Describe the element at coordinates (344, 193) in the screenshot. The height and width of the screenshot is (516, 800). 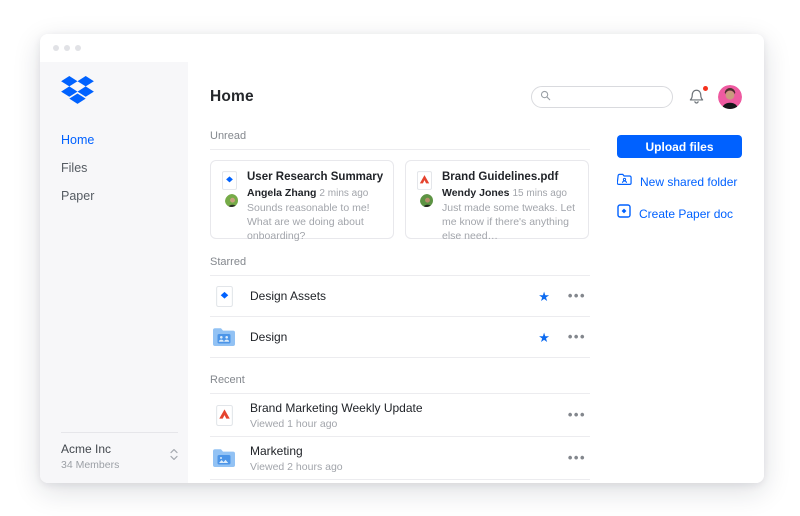
I see `card-time: 2 mins ago` at that location.